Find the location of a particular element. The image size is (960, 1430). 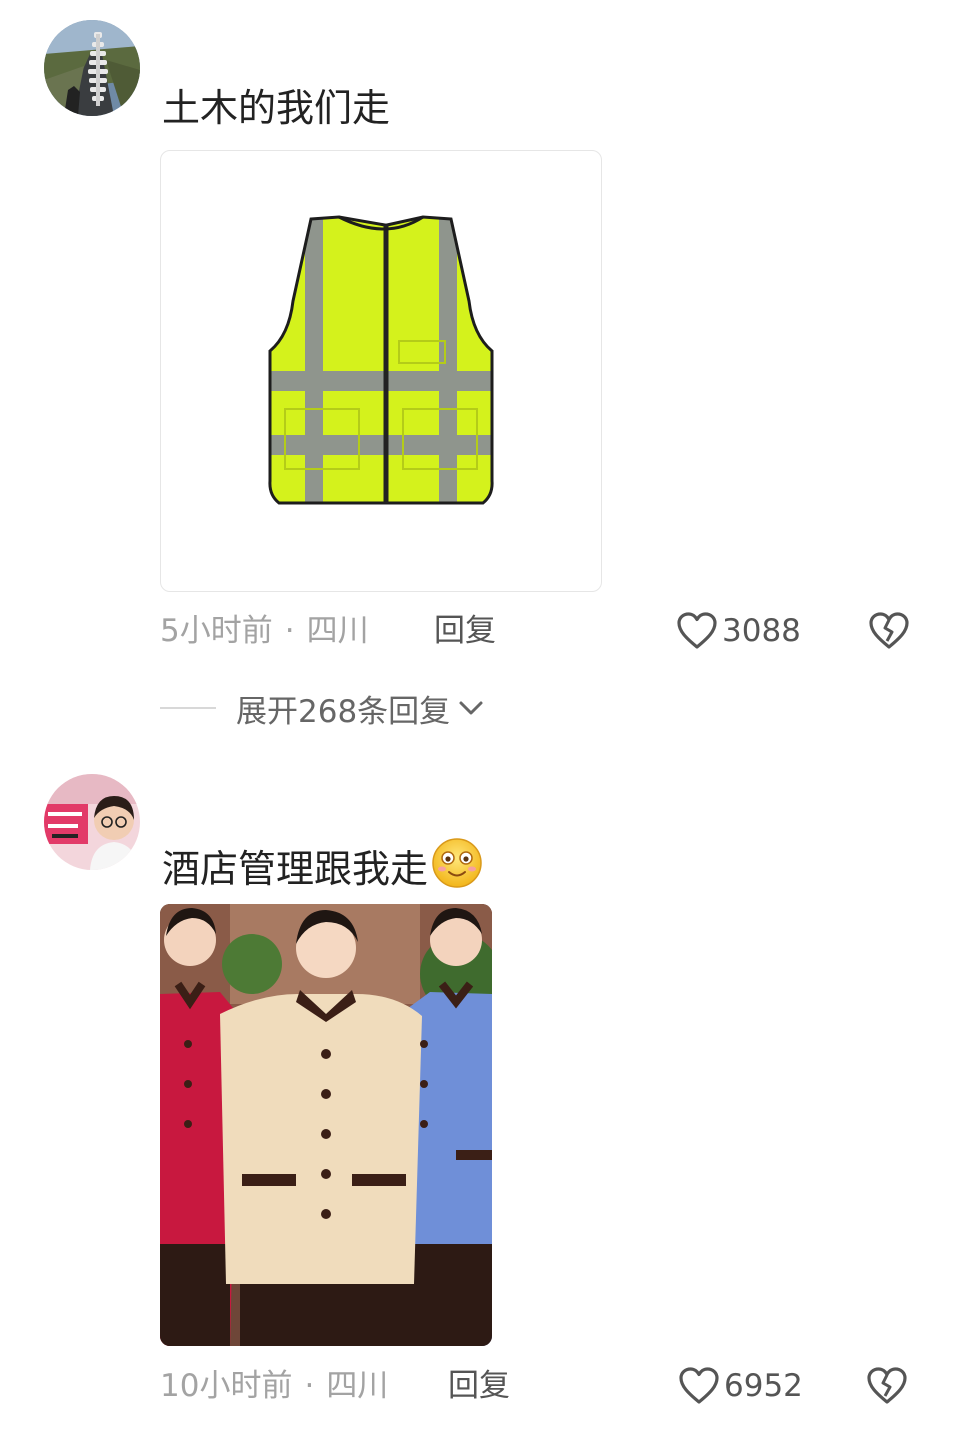

road-avatar-icon is located at coordinates (92, 68).